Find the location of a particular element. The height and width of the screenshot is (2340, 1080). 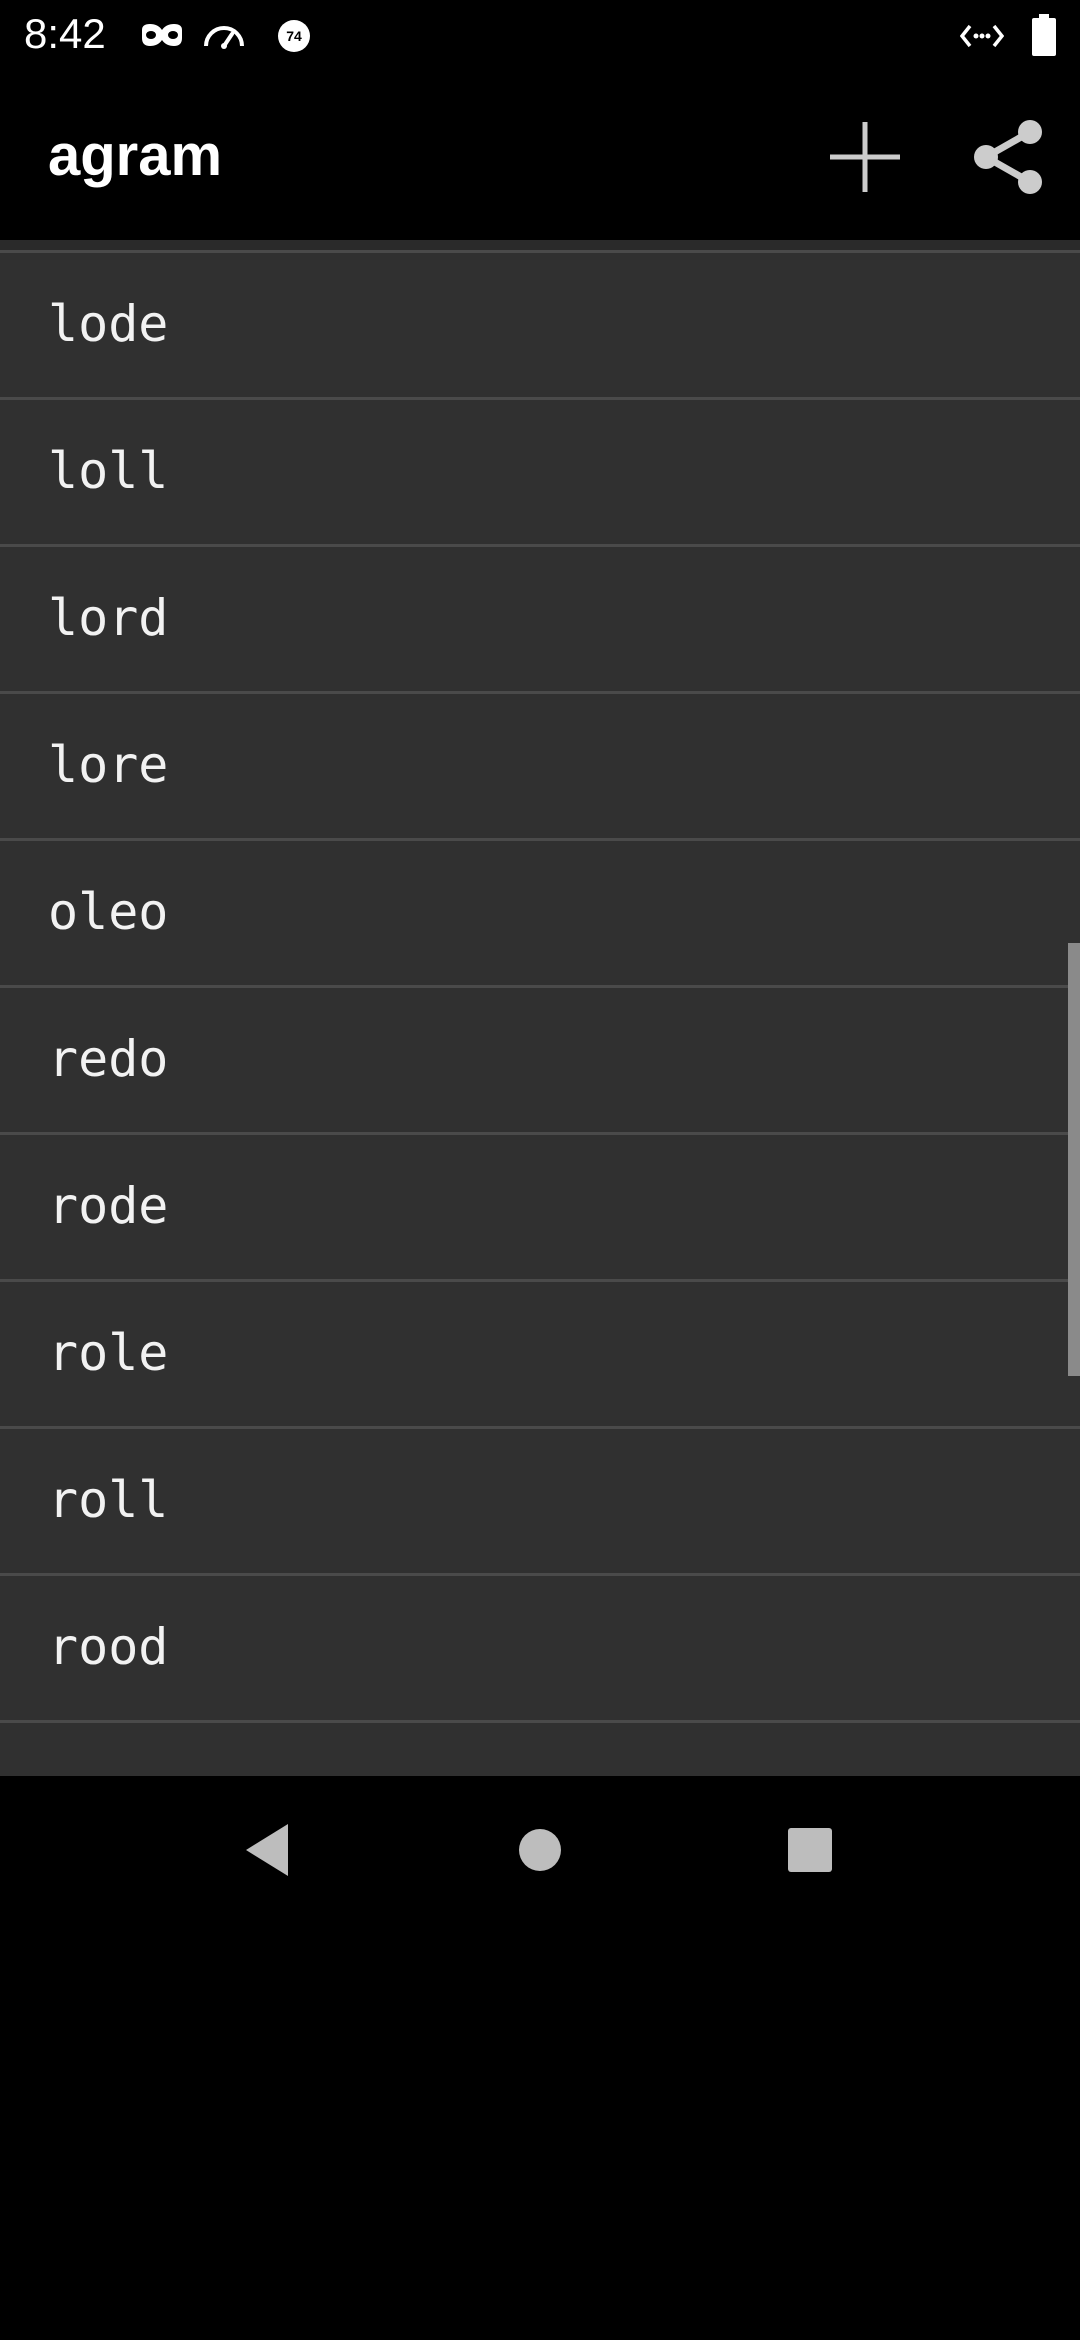

list-item: lode is located at coordinates (540, 323).